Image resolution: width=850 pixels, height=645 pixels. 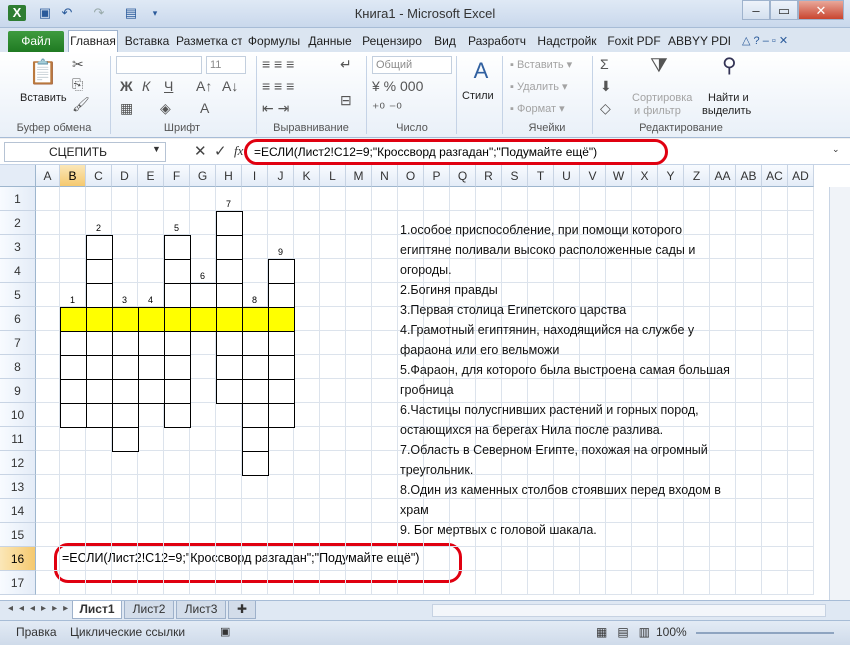 I want to click on column-header-g: G, so click(x=203, y=176).